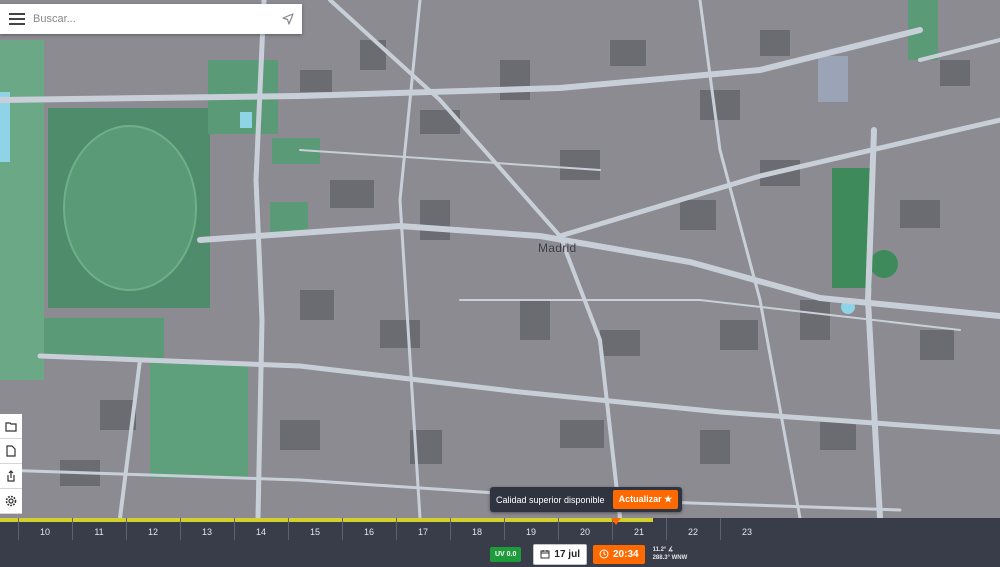 The height and width of the screenshot is (567, 1000). I want to click on sun-altitude: 11.2° ∡, so click(663, 550).